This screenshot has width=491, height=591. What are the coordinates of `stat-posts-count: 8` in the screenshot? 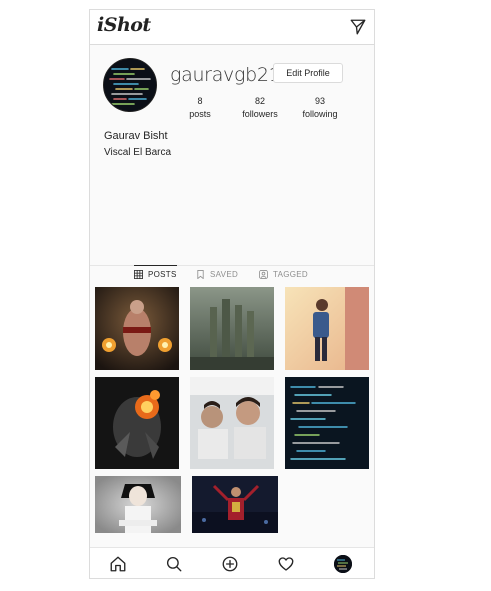 It's located at (200, 101).